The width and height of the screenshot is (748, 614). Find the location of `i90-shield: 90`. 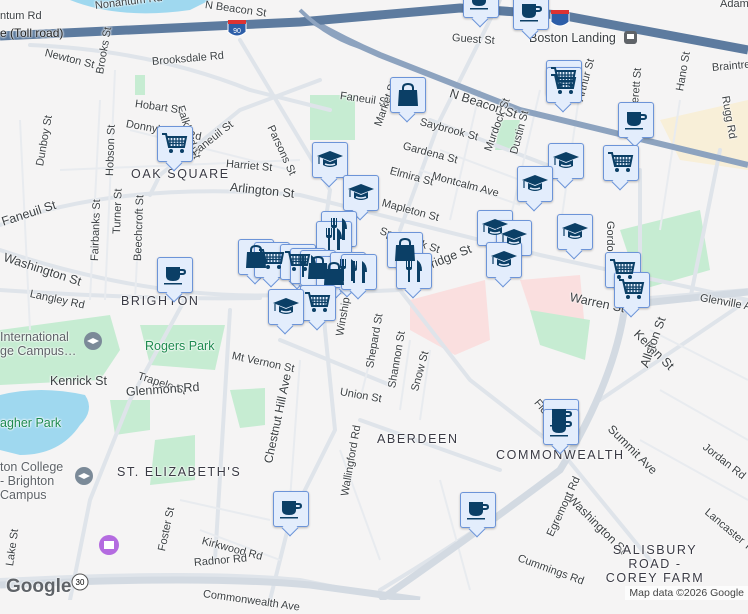

i90-shield: 90 is located at coordinates (237, 28).